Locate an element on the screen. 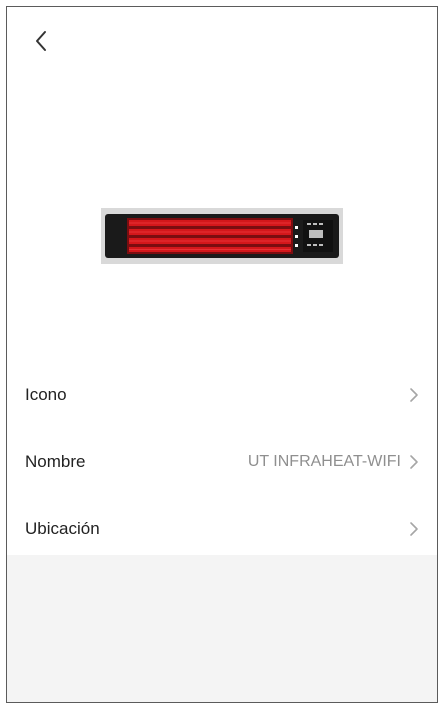 This screenshot has width=446, height=709. row-right-nombre: UT INFRAHEAT-WIFI is located at coordinates (333, 462).